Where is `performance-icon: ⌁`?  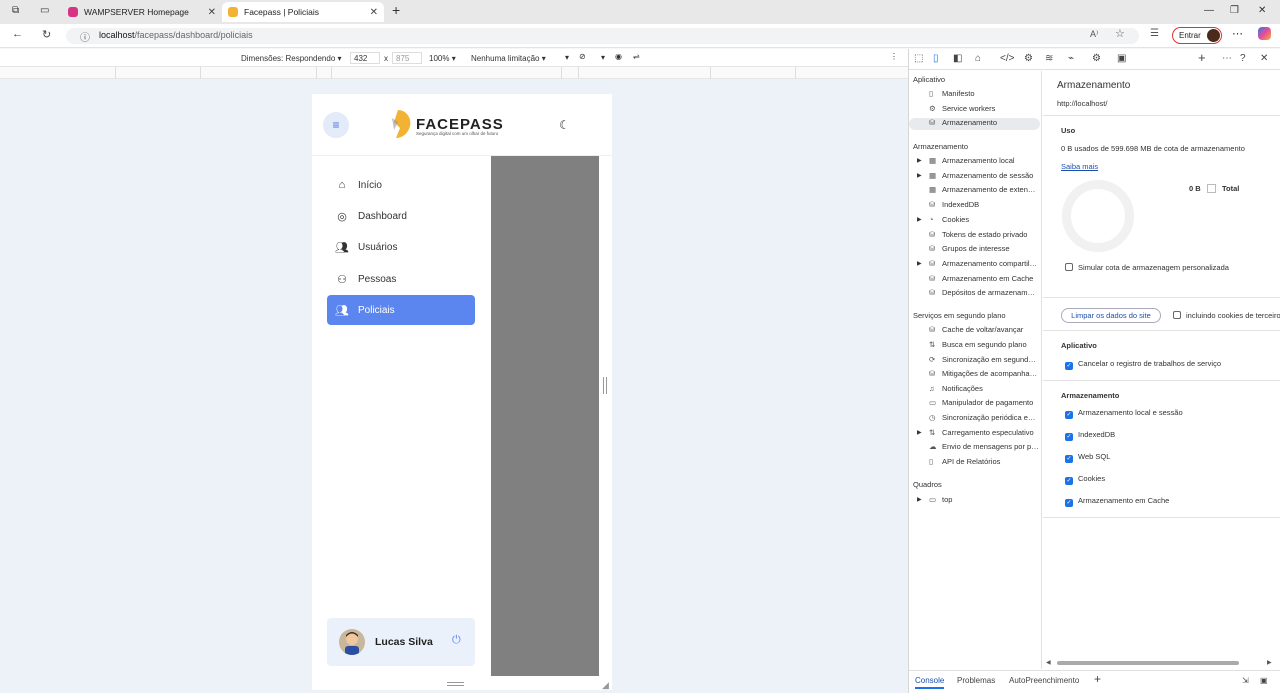
performance-icon: ⌁ is located at coordinates (1071, 58).